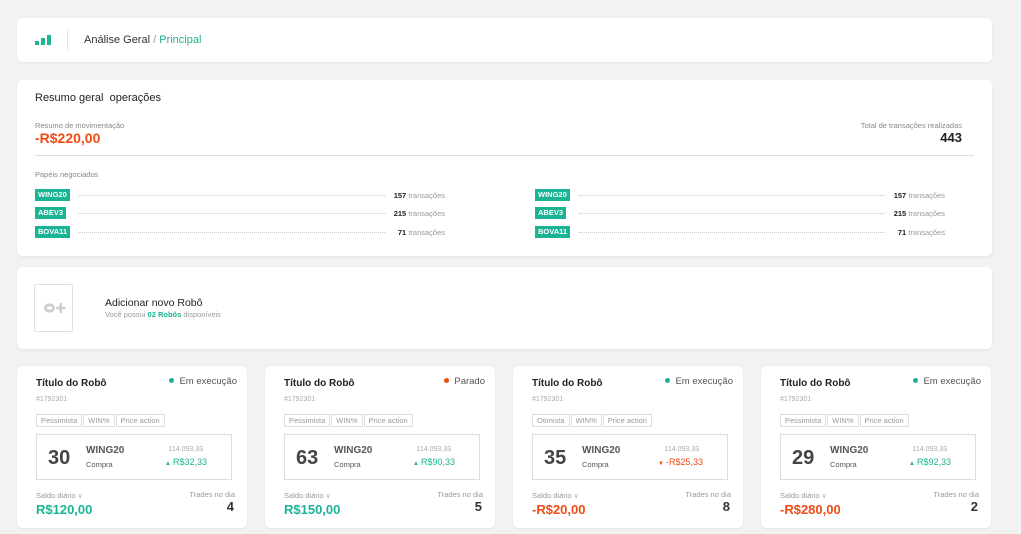 The width and height of the screenshot is (1021, 534). What do you see at coordinates (186, 462) in the screenshot?
I see `trade-change: ▲ R$32,33` at bounding box center [186, 462].